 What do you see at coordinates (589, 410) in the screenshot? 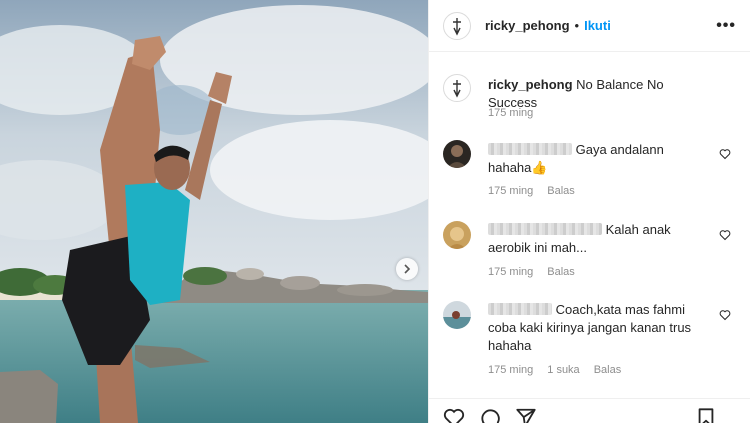
I see `action-bar` at bounding box center [589, 410].